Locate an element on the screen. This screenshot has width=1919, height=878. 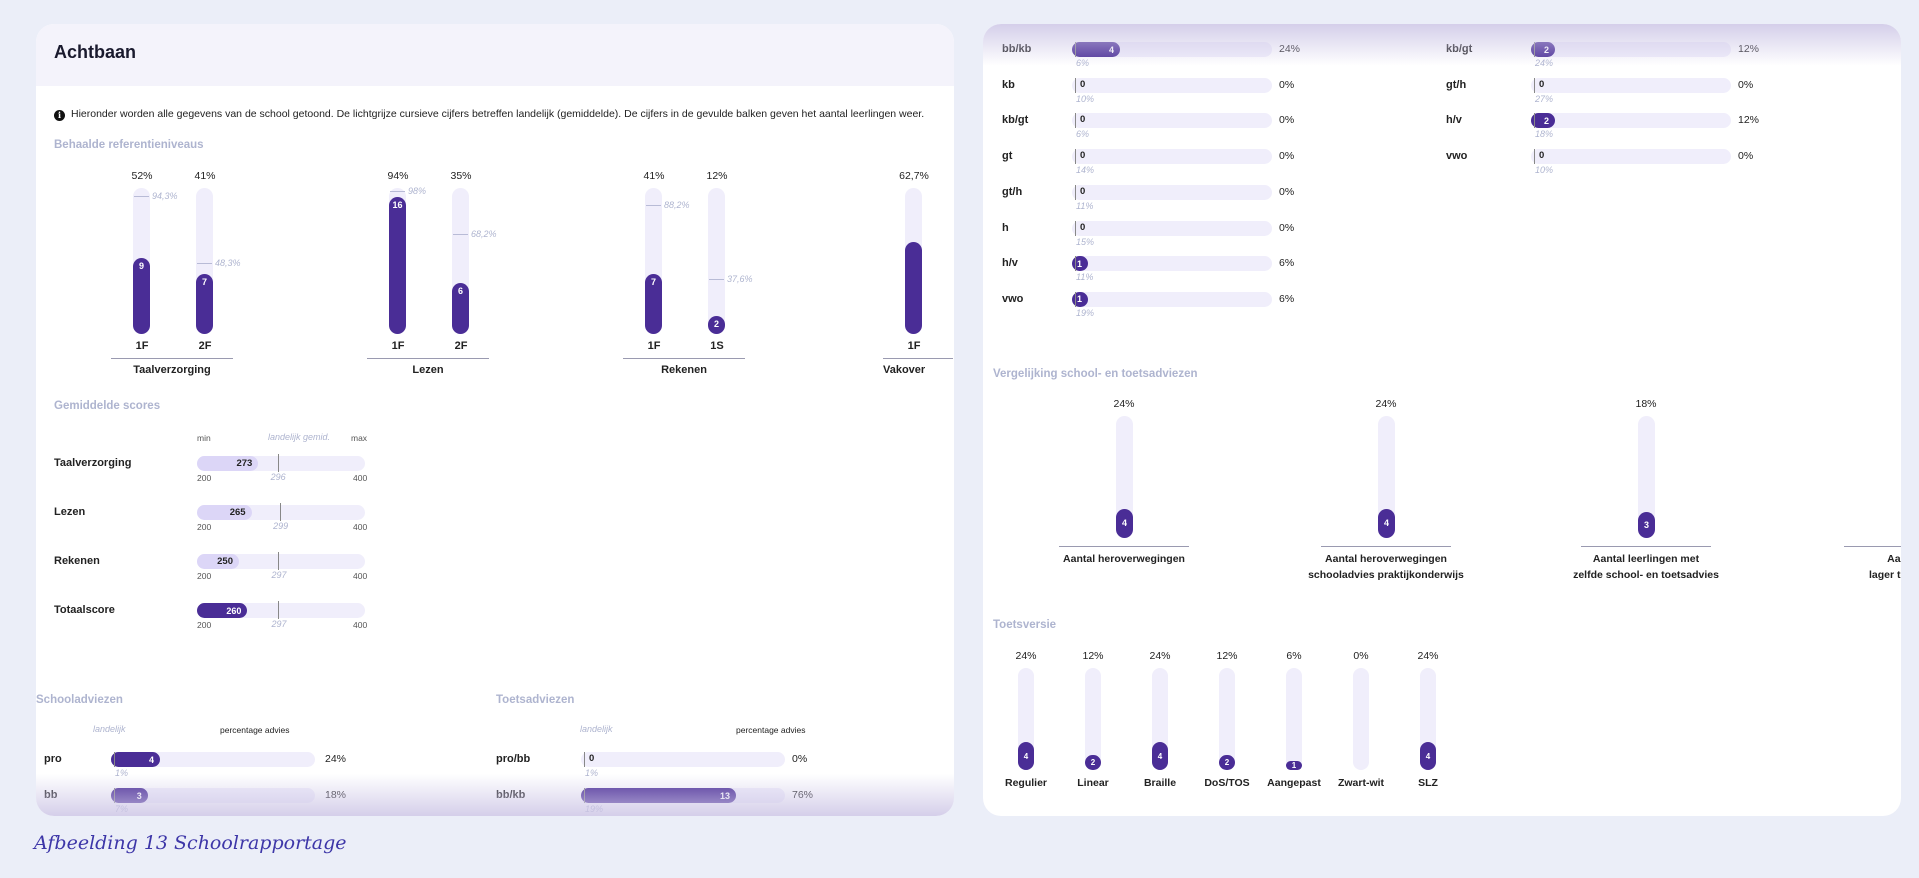
test-advice-pct-header: percentage advies is located at coordinates (771, 730).